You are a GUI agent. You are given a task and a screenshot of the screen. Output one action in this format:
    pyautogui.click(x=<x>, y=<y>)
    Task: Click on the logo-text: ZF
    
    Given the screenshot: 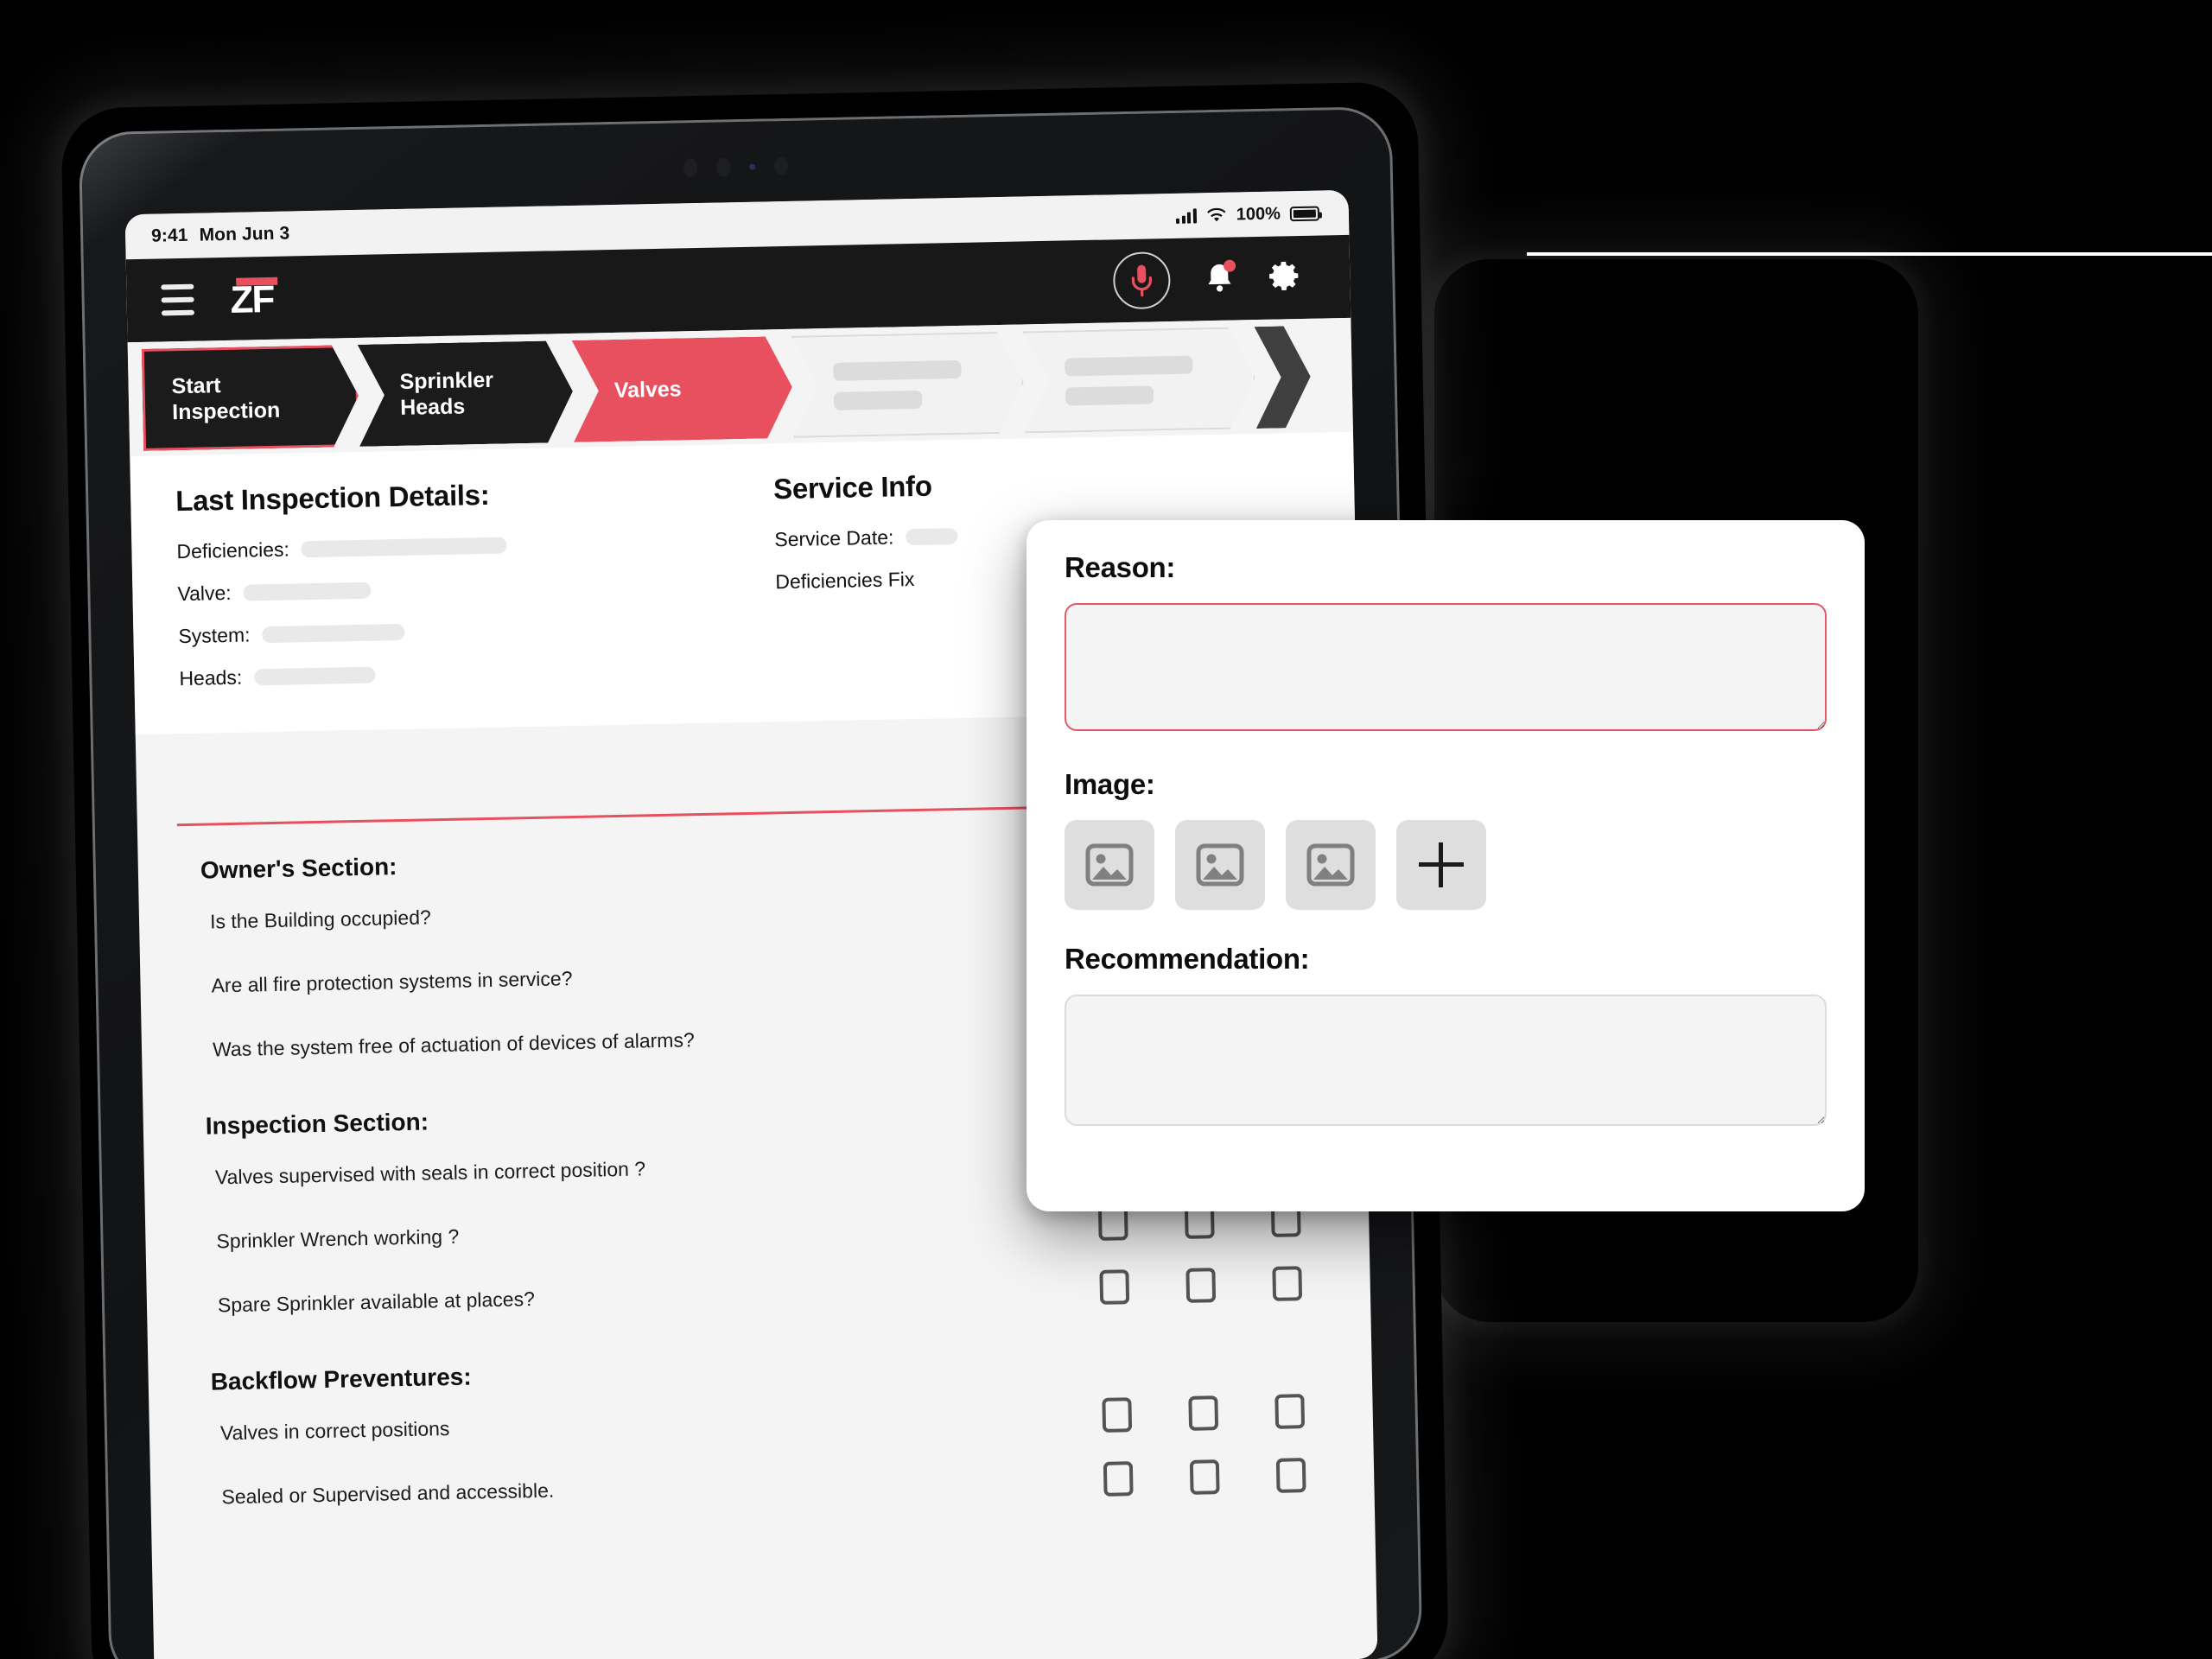 What is the action you would take?
    pyautogui.click(x=252, y=299)
    